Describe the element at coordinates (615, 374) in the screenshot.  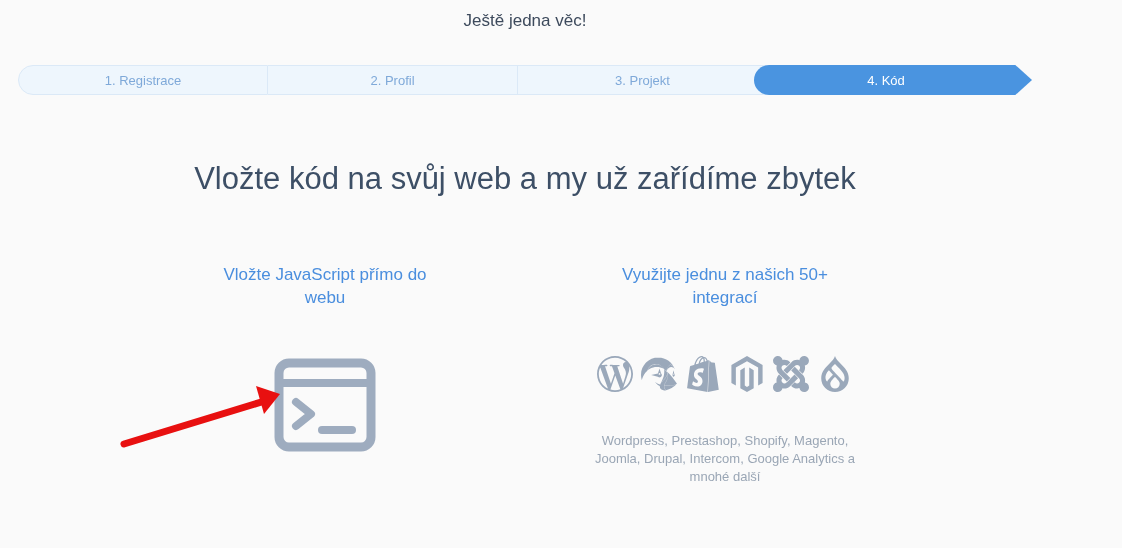
I see `wordpress-logo-icon` at that location.